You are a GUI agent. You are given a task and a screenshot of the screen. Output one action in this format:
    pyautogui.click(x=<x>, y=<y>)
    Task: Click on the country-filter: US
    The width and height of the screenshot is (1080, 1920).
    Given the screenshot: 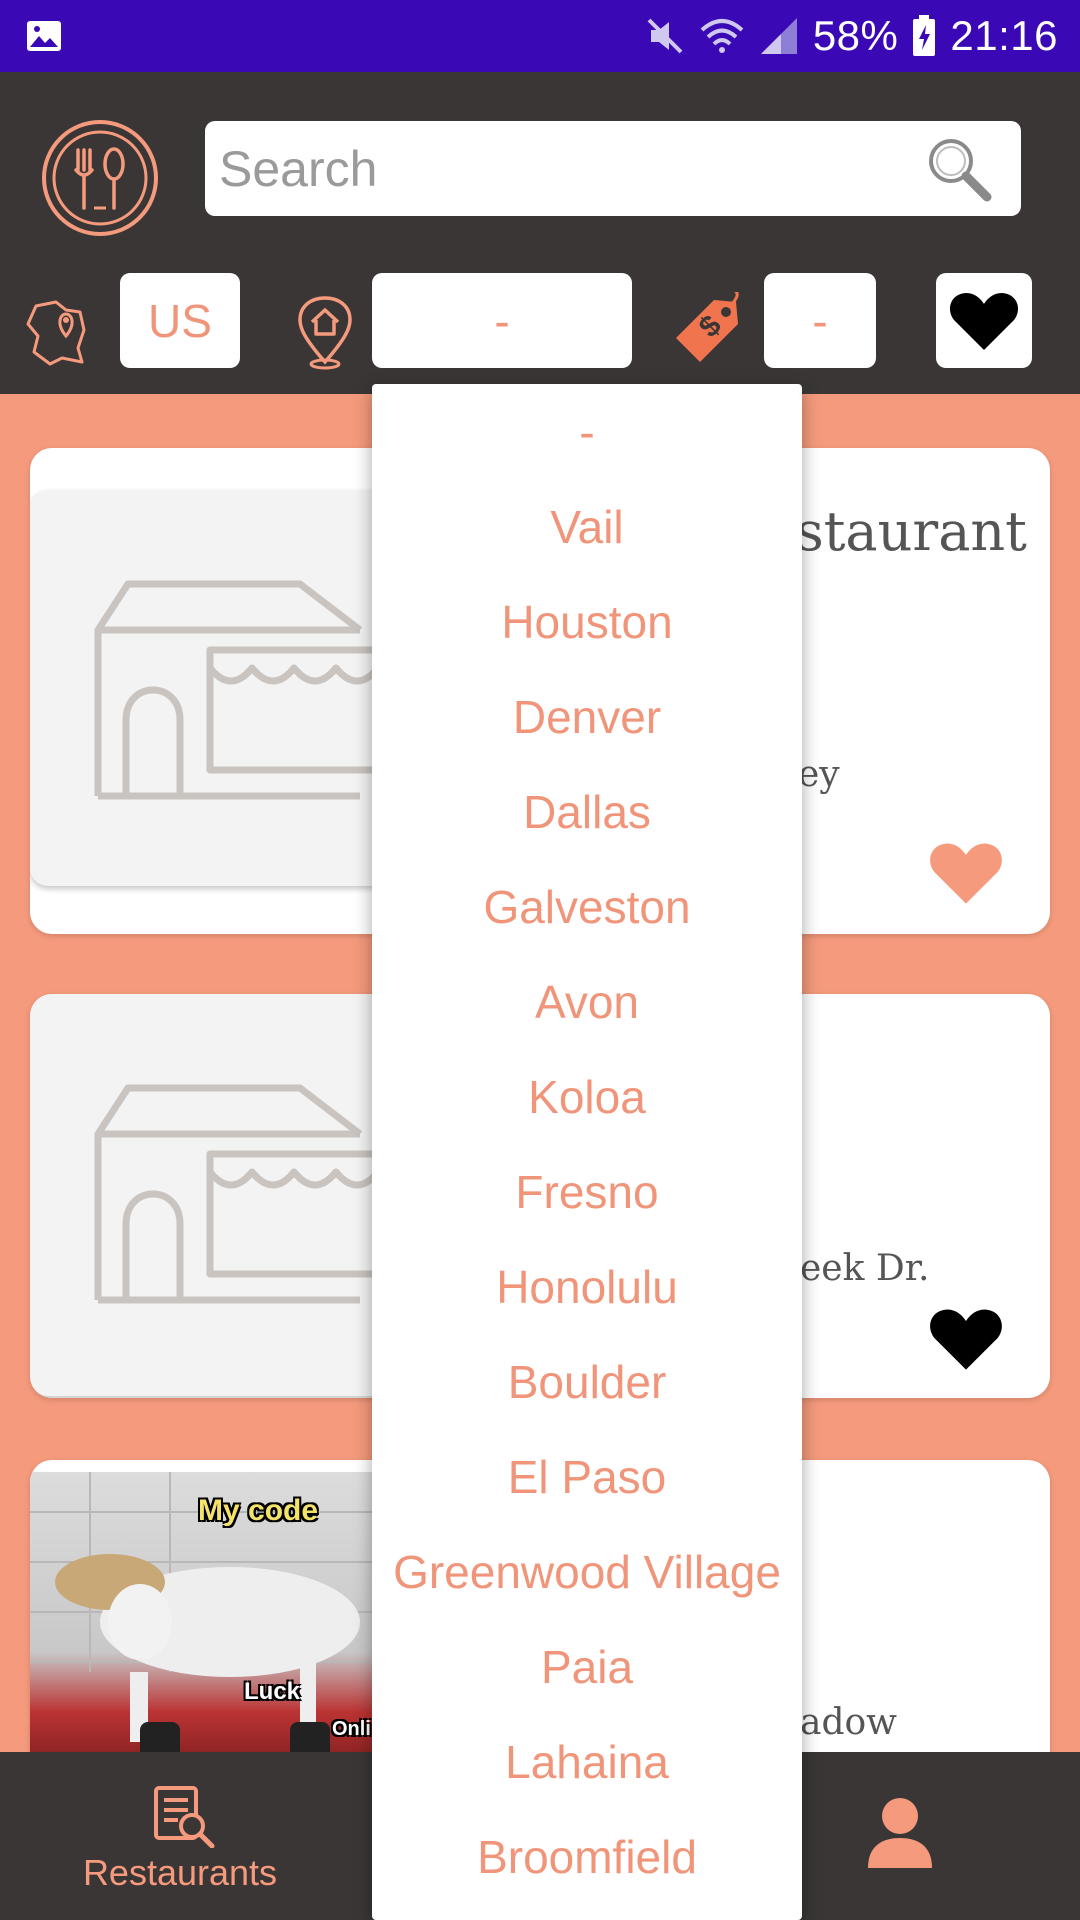 What is the action you would take?
    pyautogui.click(x=180, y=320)
    